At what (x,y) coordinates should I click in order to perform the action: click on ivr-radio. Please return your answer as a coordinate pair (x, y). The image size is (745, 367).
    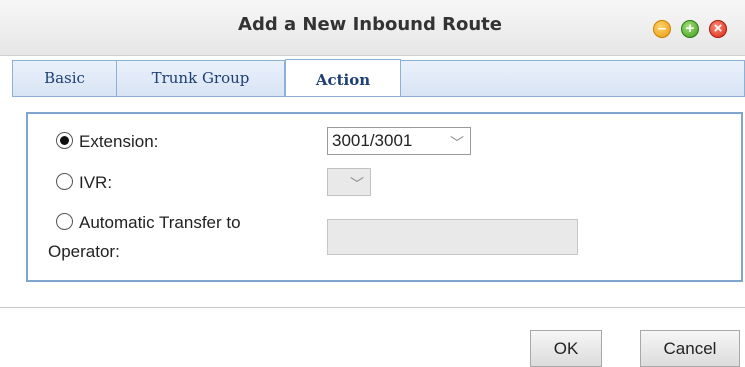
    Looking at the image, I should click on (64, 181).